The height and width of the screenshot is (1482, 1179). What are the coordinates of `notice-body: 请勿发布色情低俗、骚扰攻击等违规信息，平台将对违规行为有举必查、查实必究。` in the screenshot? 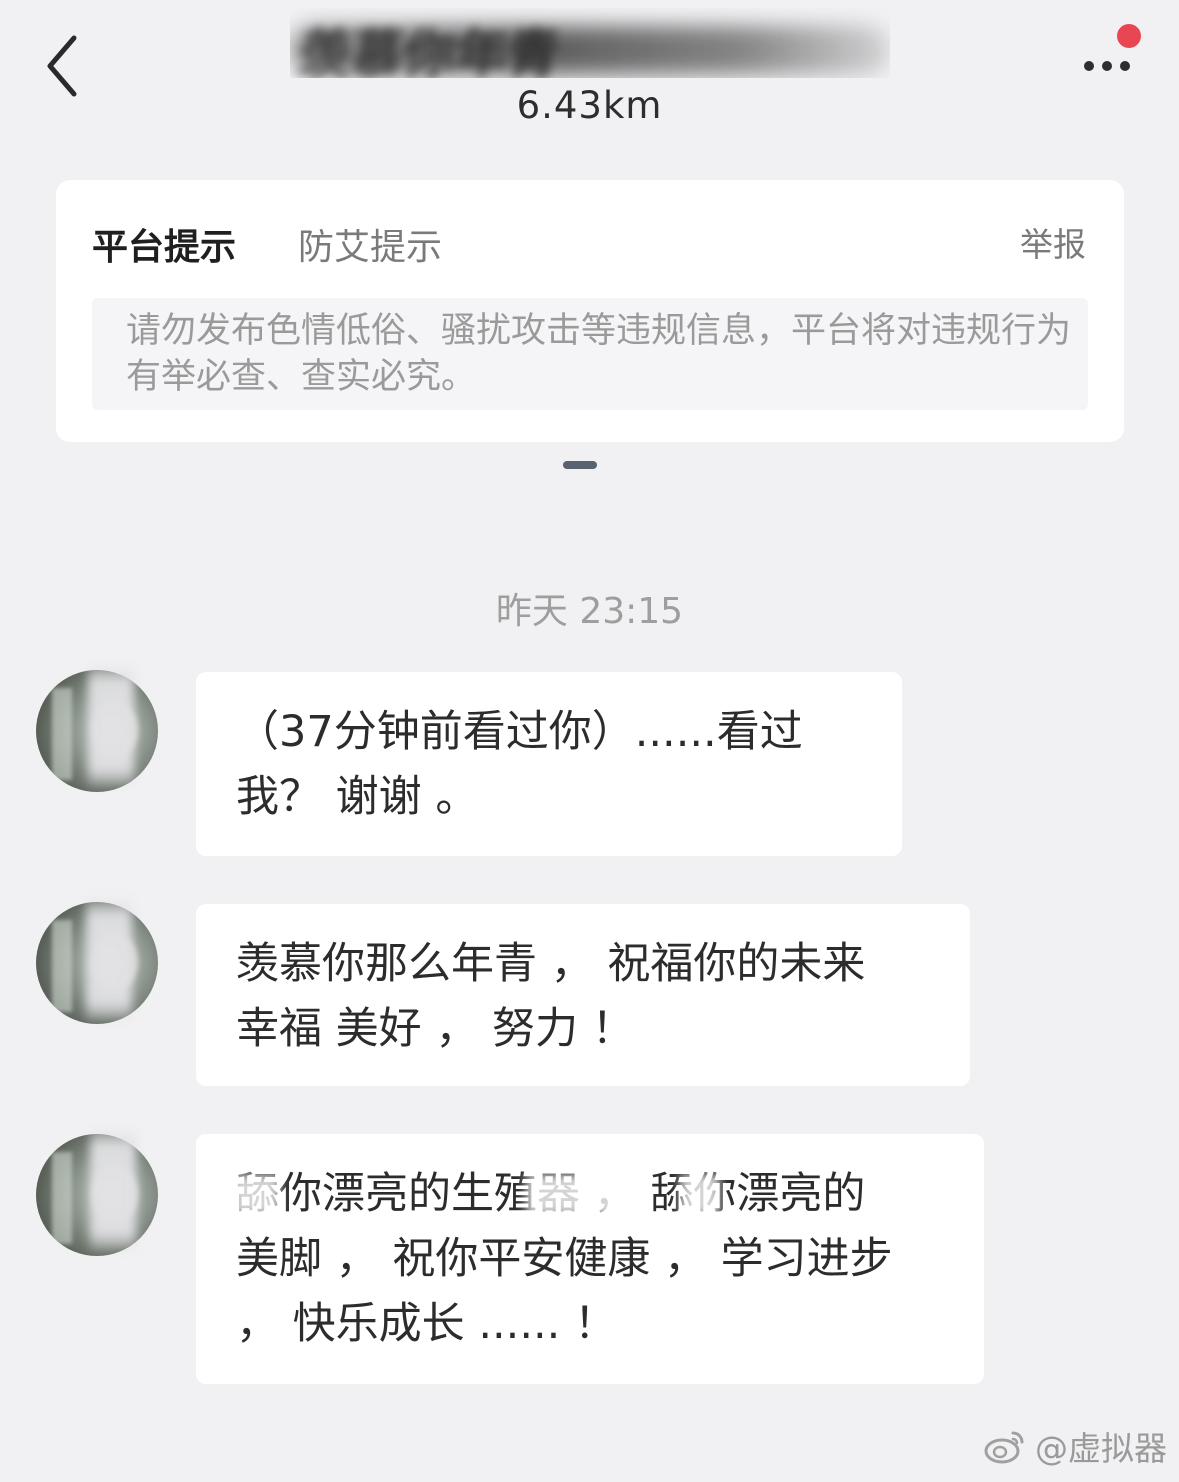 It's located at (590, 354).